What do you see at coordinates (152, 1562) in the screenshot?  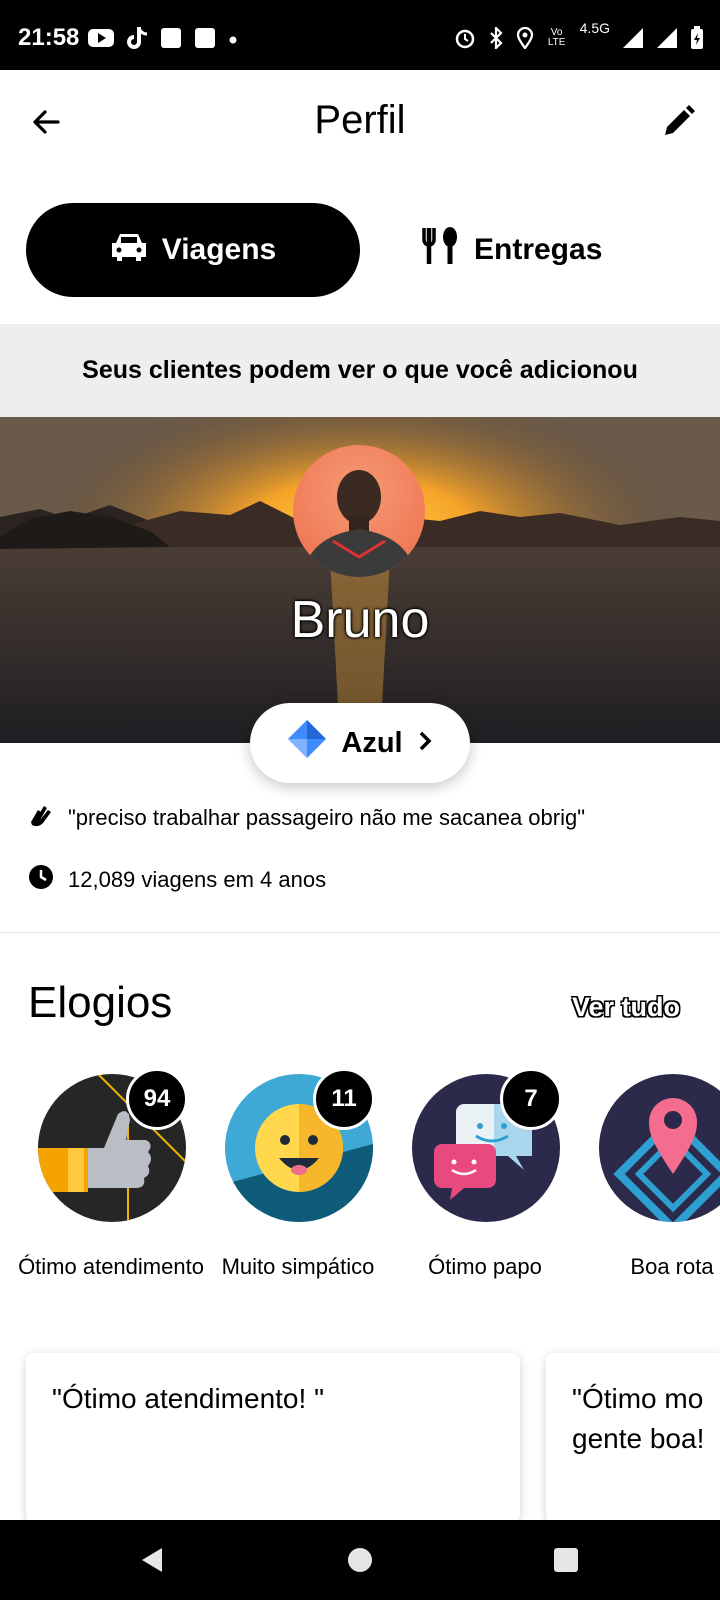 I see `nav-back-icon` at bounding box center [152, 1562].